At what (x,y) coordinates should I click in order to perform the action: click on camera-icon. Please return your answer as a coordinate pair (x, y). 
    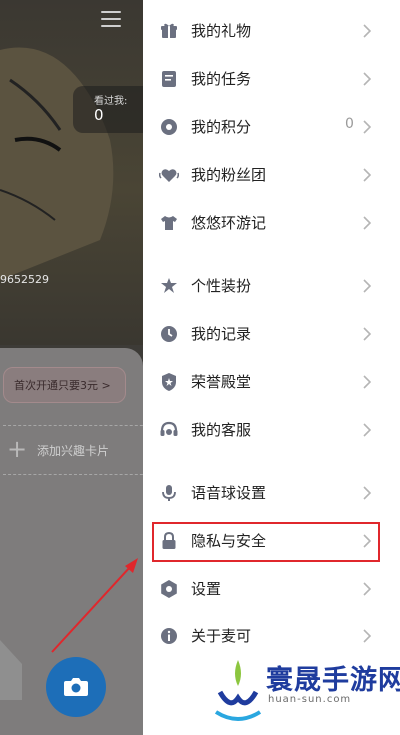
    Looking at the image, I should click on (76, 687).